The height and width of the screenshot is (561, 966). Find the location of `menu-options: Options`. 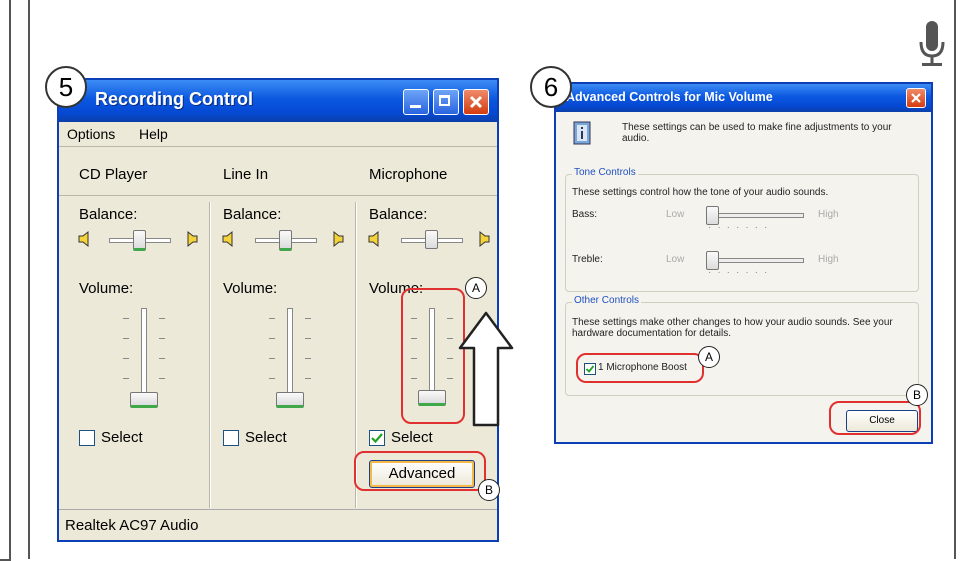

menu-options: Options is located at coordinates (91, 134).